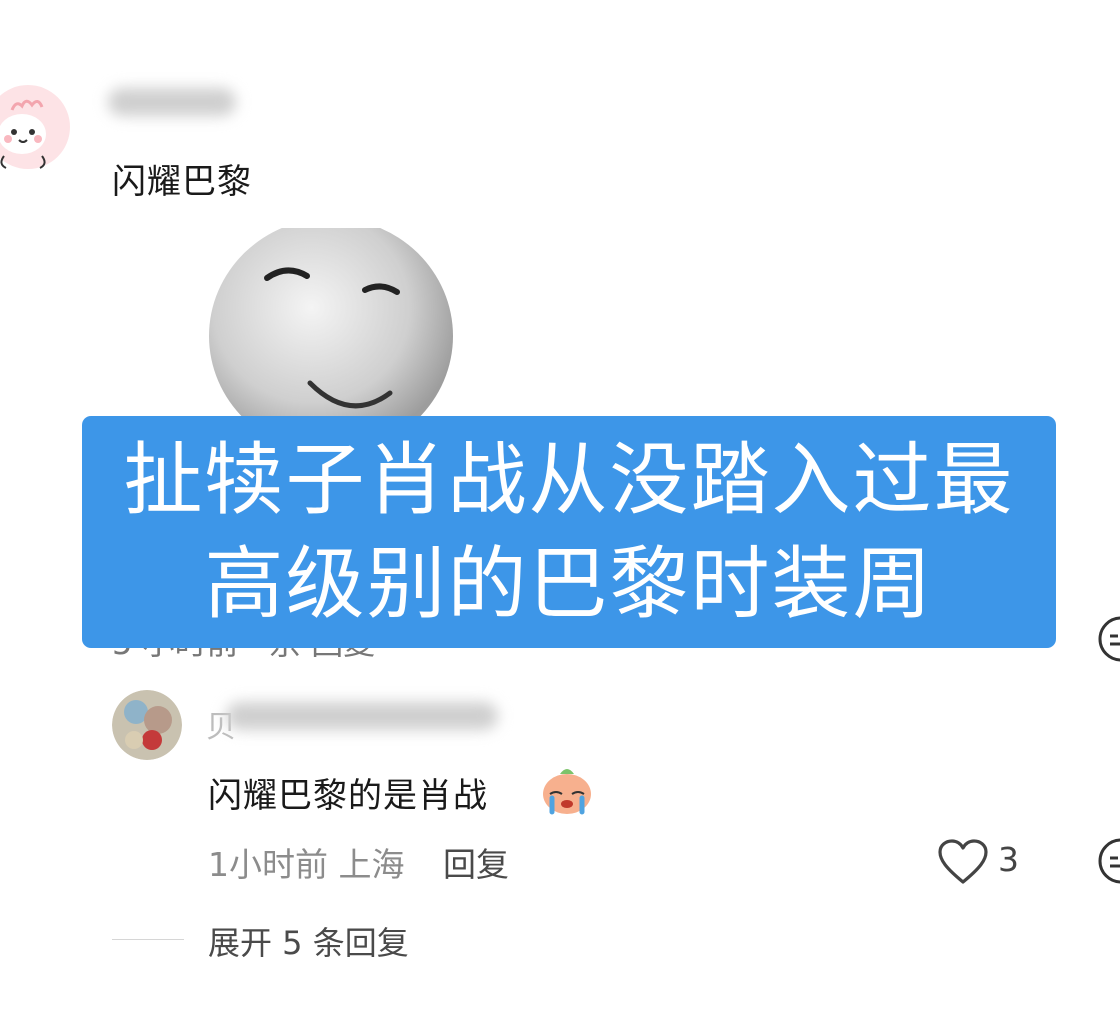  I want to click on commenter-avatar, so click(38, 127).